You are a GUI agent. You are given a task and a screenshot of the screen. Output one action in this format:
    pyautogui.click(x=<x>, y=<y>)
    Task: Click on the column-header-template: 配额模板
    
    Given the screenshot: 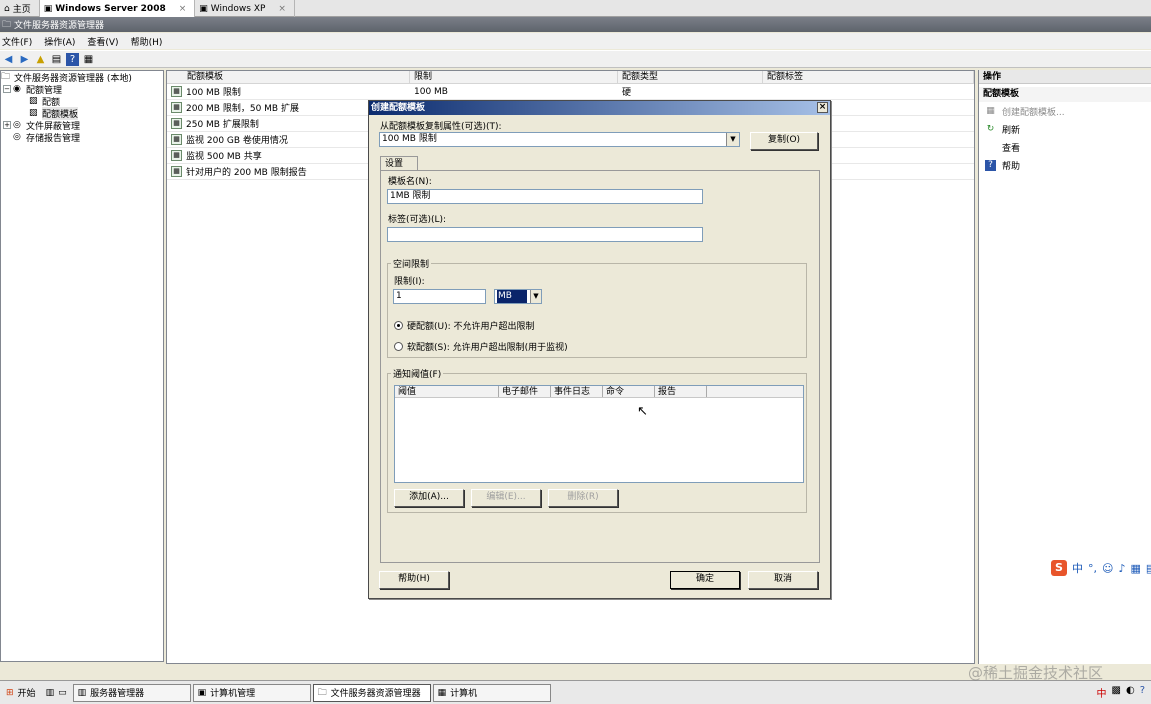 What is the action you would take?
    pyautogui.click(x=288, y=77)
    